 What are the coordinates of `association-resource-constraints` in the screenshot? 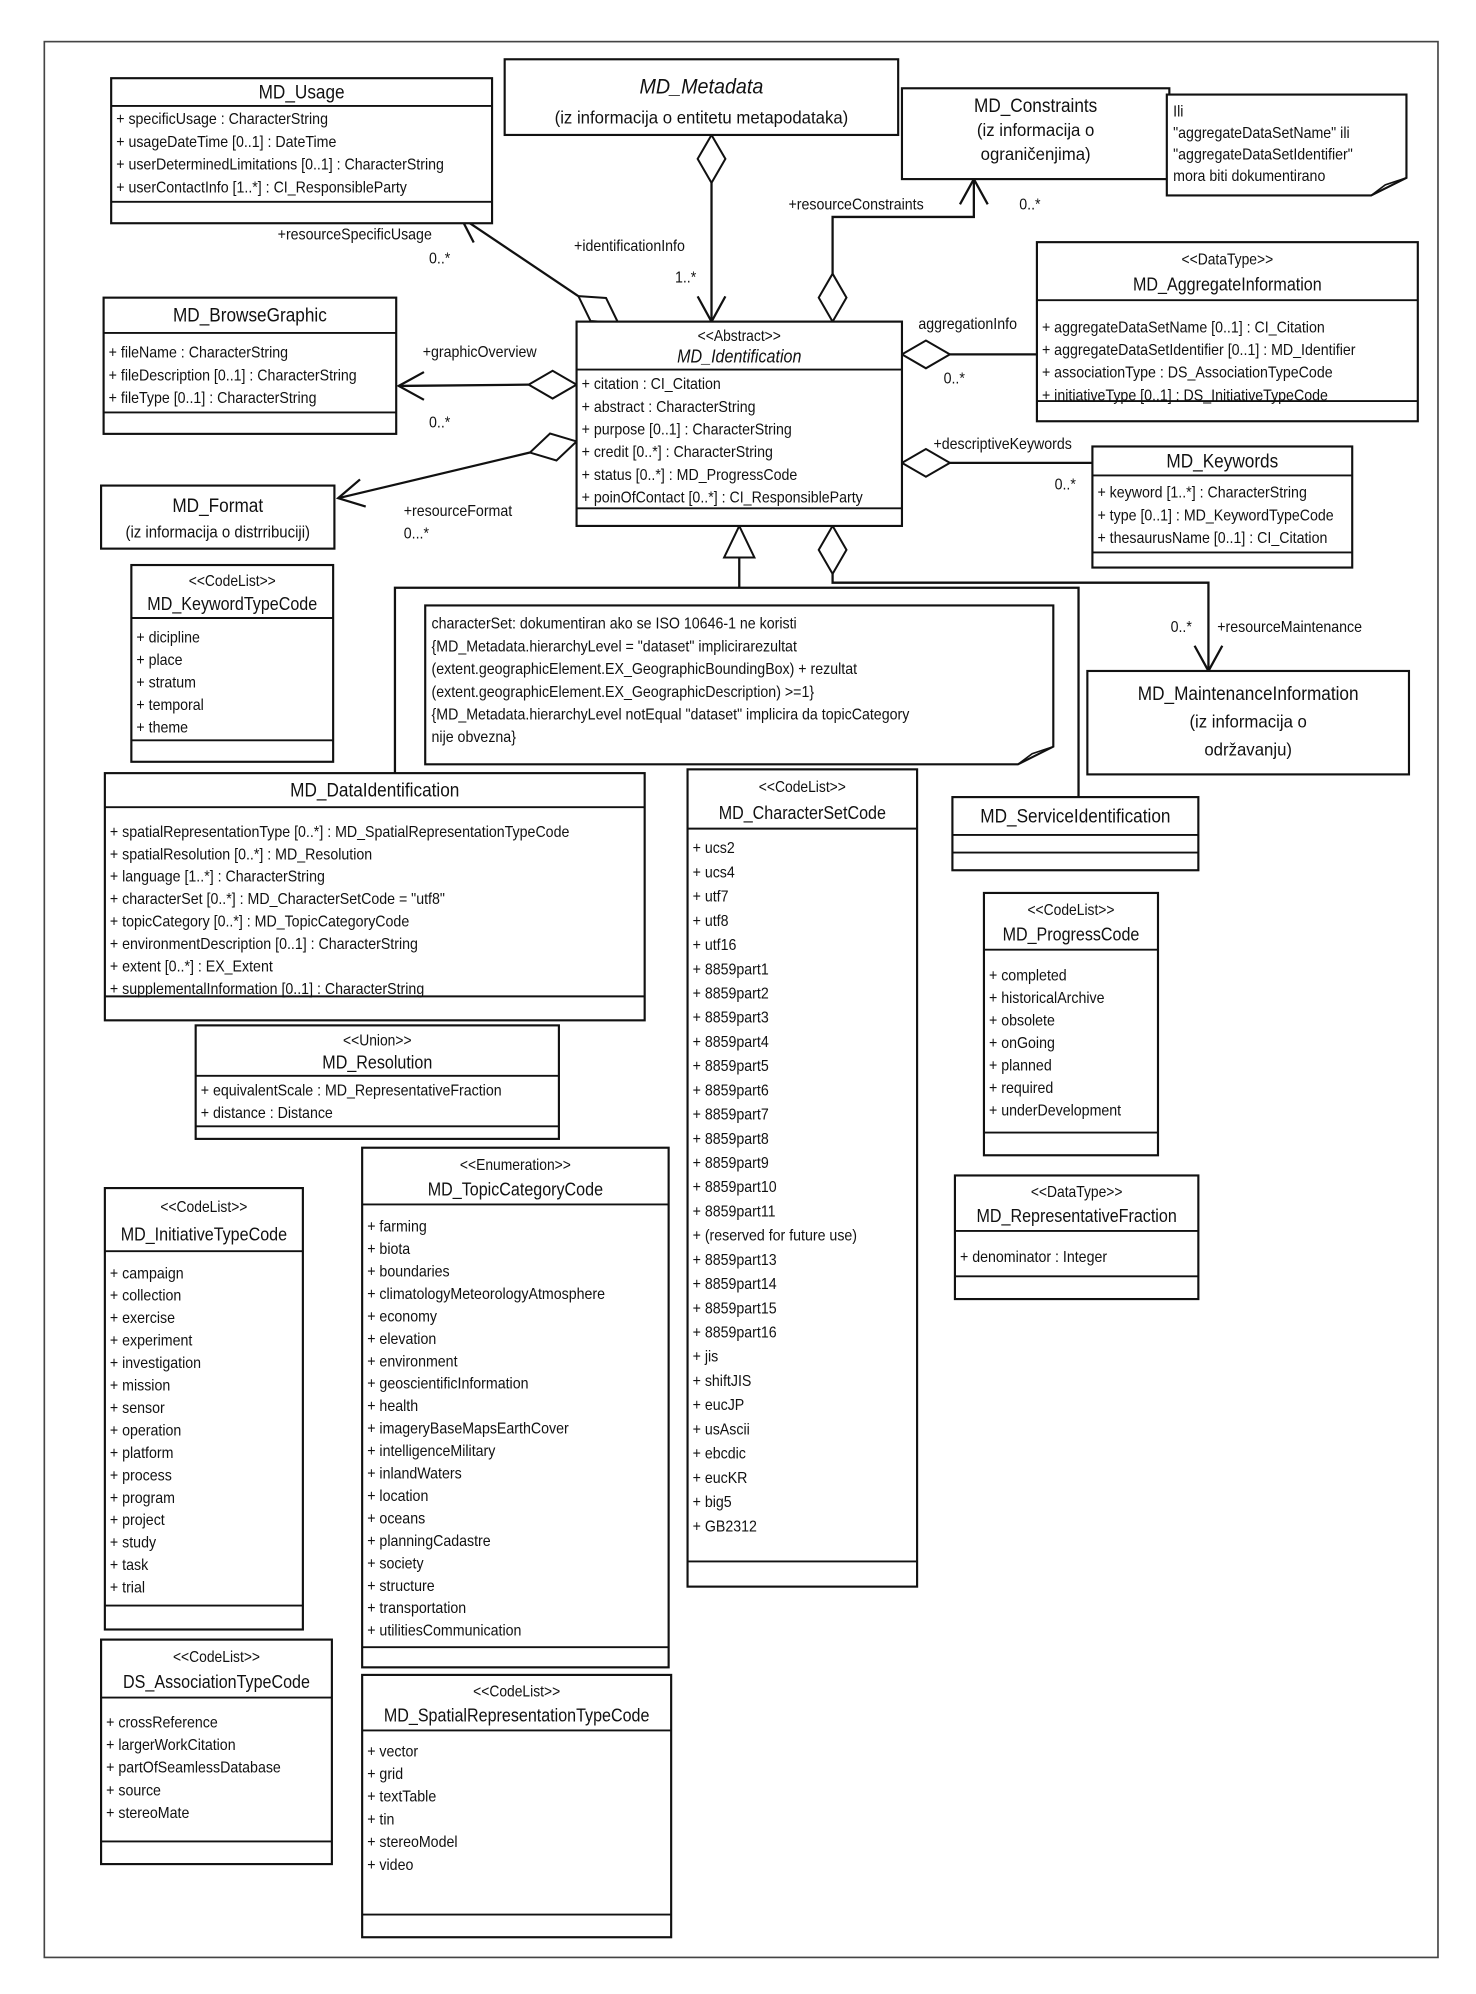 It's located at (903, 226).